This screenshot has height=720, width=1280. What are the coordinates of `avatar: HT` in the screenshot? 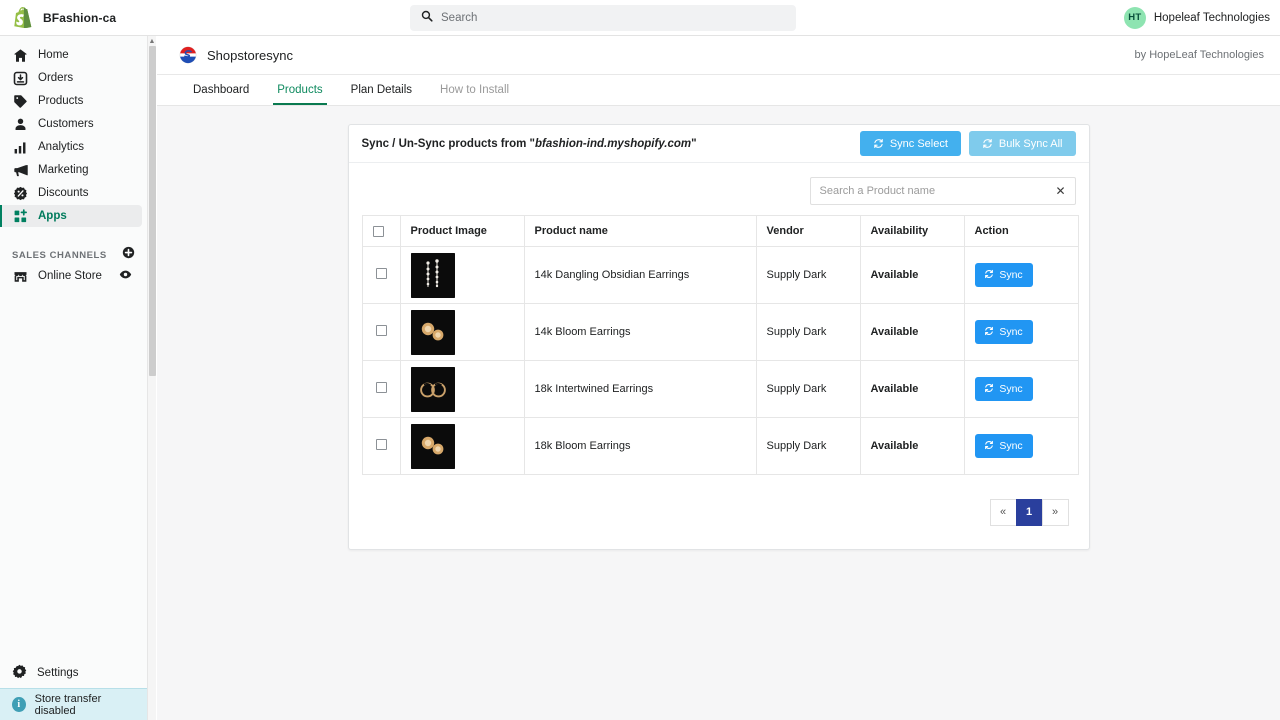 It's located at (1134, 17).